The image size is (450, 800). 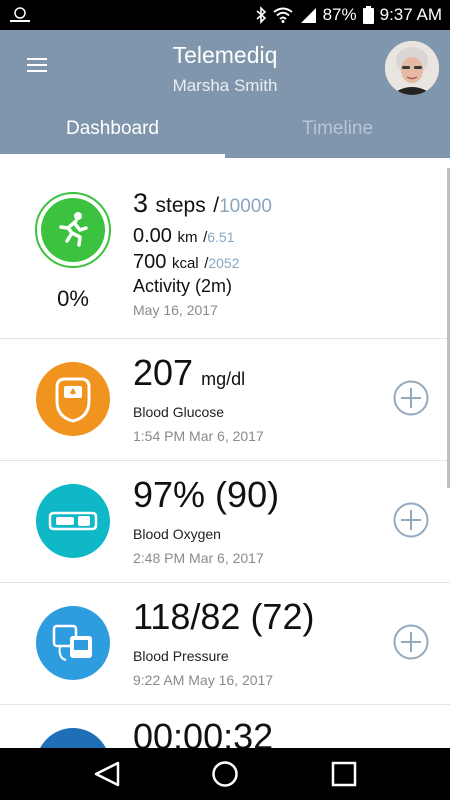 I want to click on app-title: Telemediq, so click(x=225, y=55).